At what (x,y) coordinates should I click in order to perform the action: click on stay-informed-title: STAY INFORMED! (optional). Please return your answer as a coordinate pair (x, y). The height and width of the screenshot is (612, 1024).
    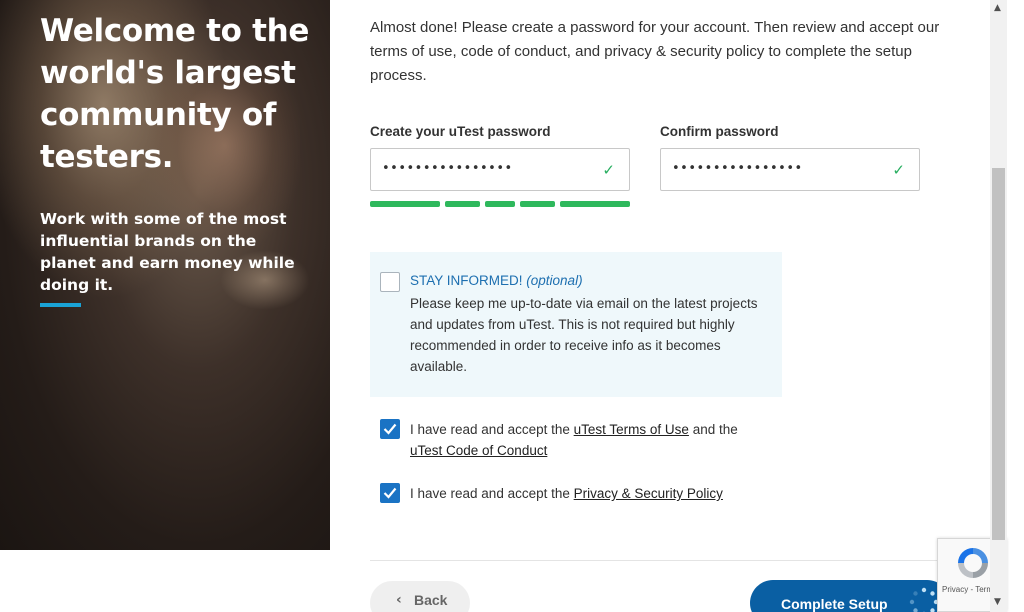
    Looking at the image, I should click on (496, 280).